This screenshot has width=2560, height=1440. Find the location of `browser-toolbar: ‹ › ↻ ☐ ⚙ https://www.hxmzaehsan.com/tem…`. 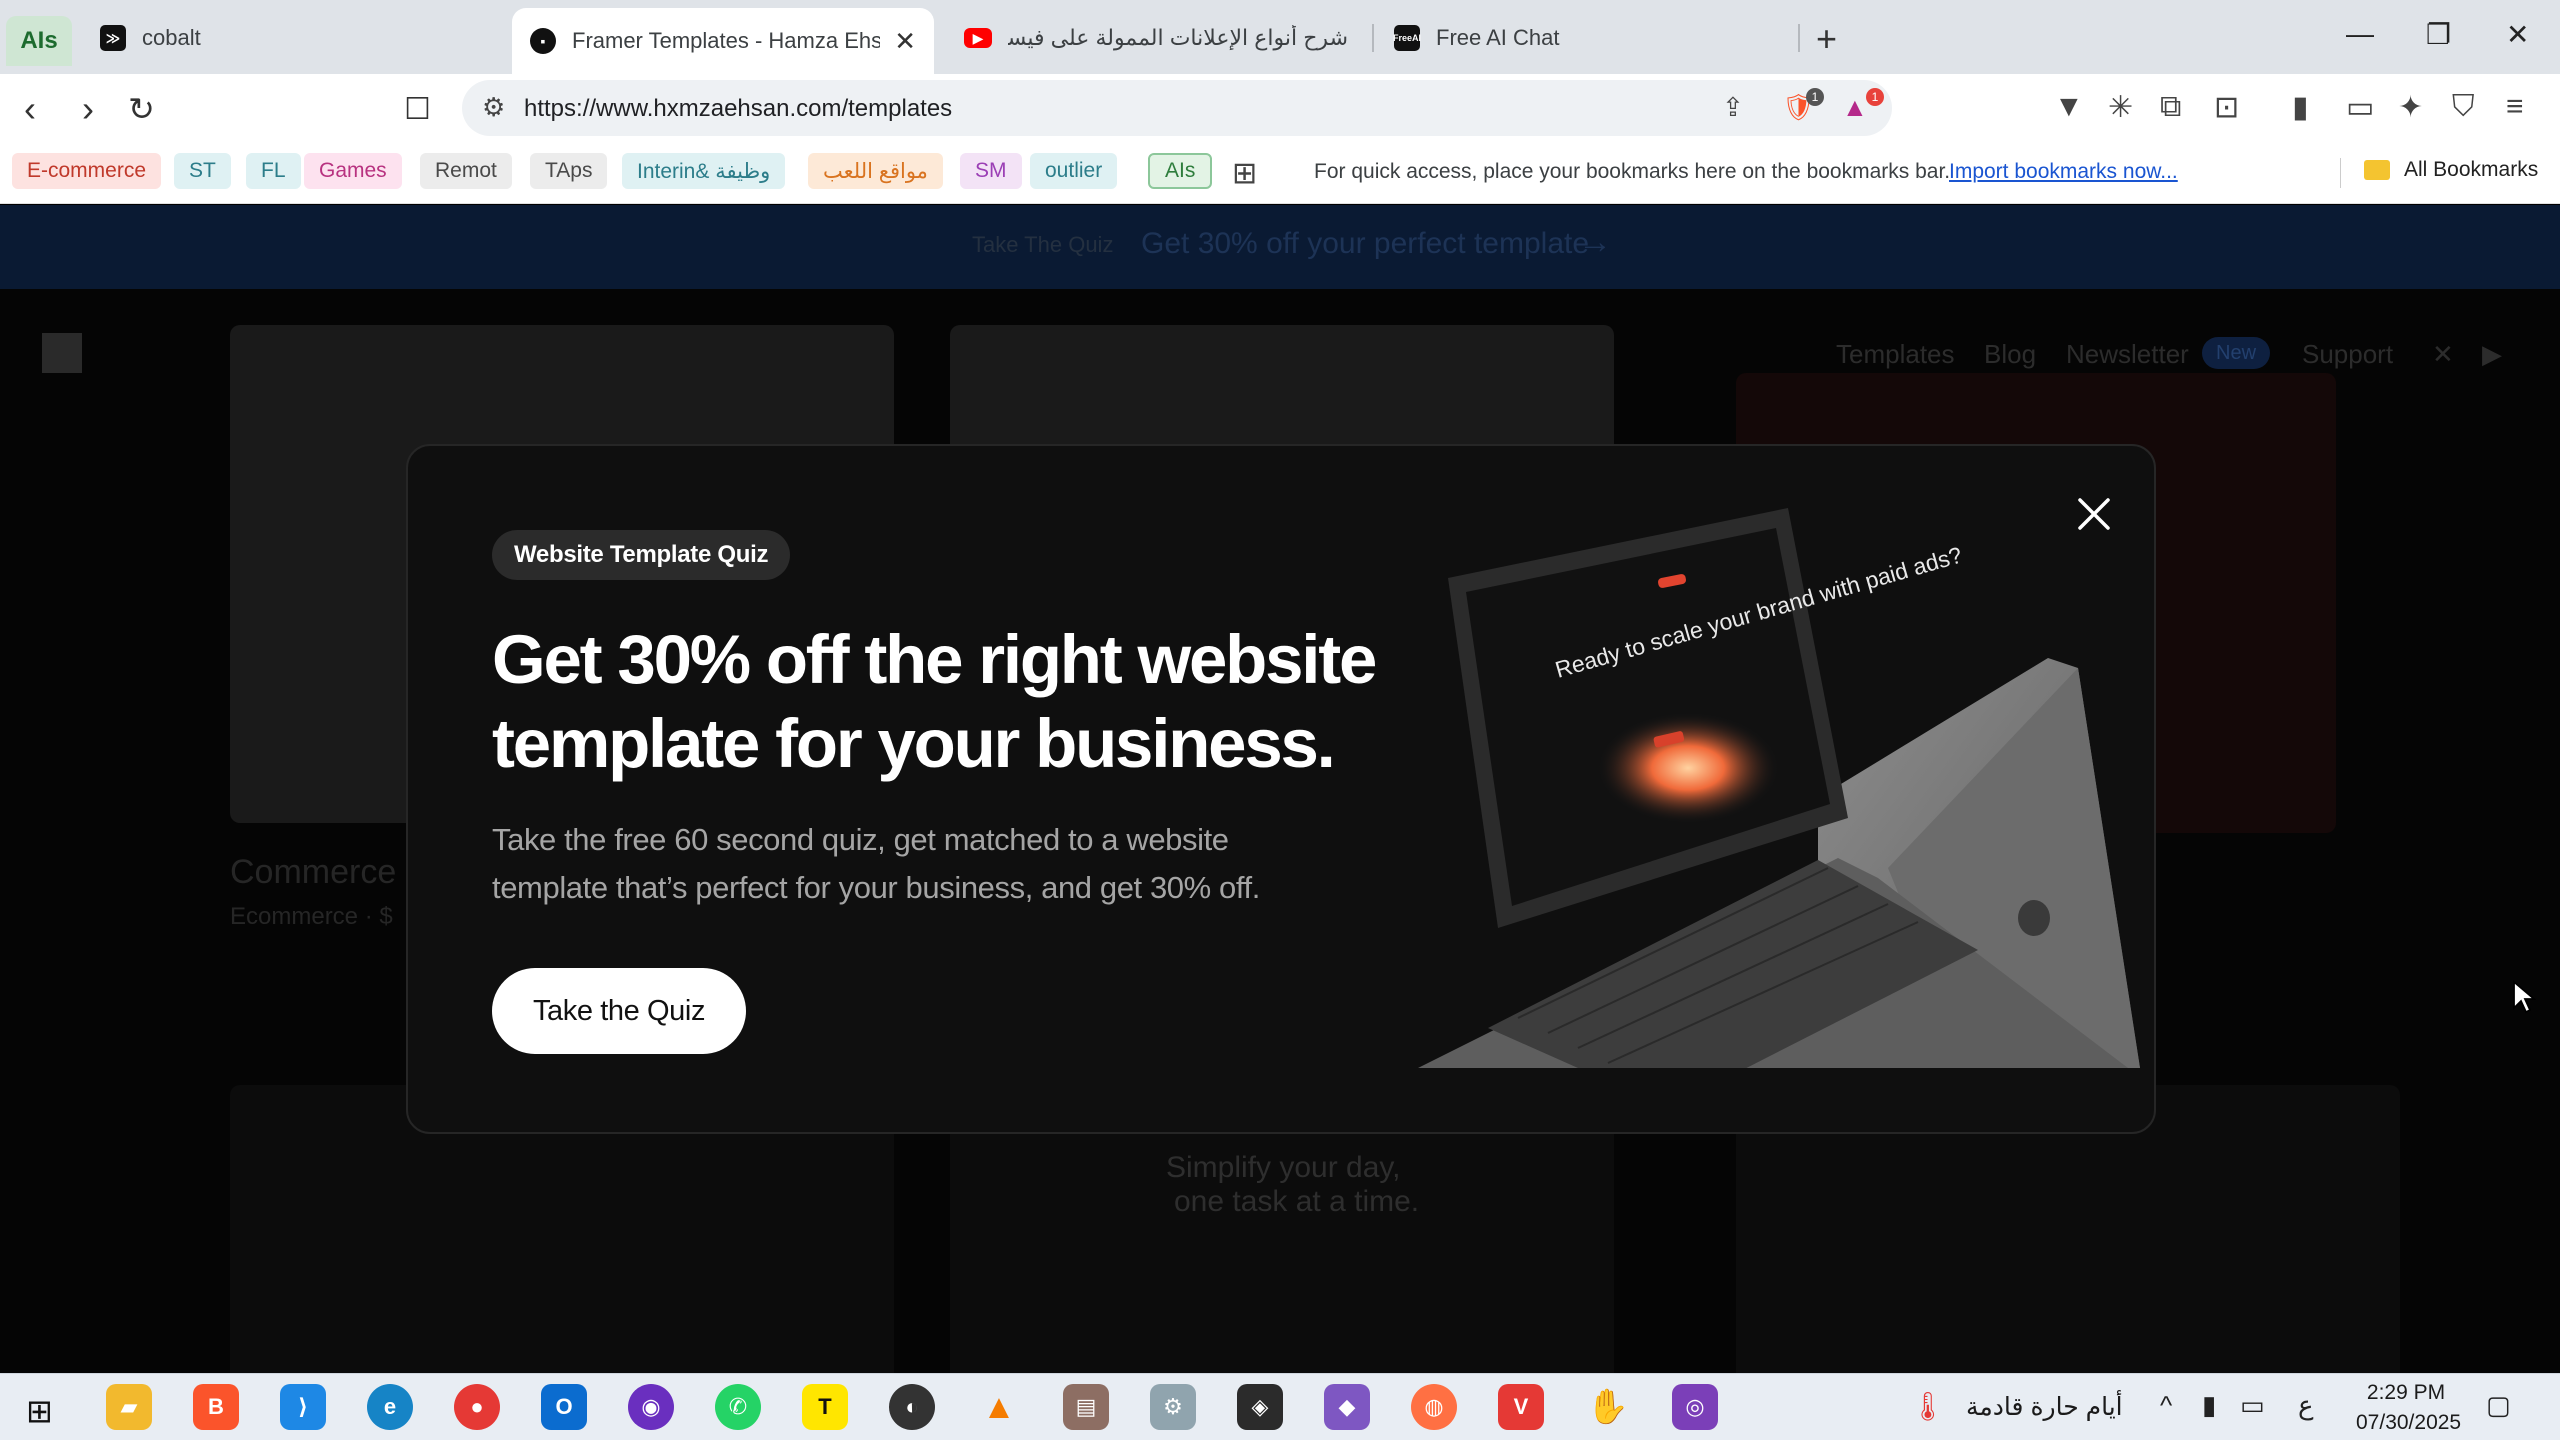

browser-toolbar: ‹ › ↻ ☐ ⚙ https://www.hxmzaehsan.com/tem… is located at coordinates (1280, 109).